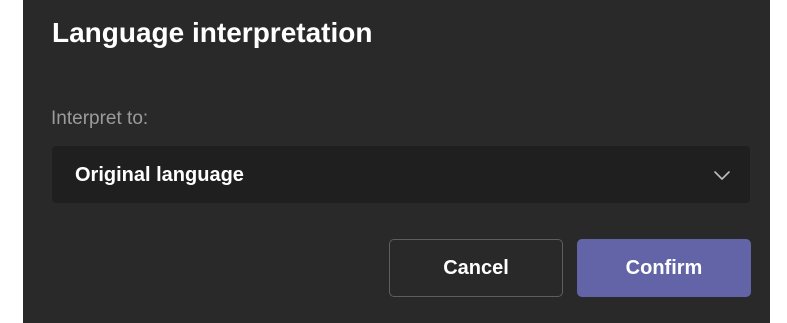 This screenshot has height=323, width=787. I want to click on chevron-down-icon, so click(722, 175).